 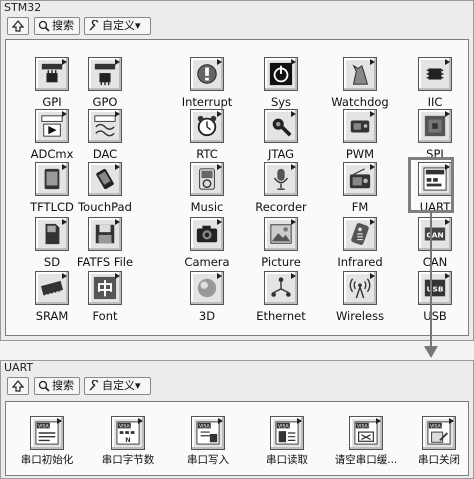 I want to click on palette-item-jtag: JTAG, so click(x=281, y=135).